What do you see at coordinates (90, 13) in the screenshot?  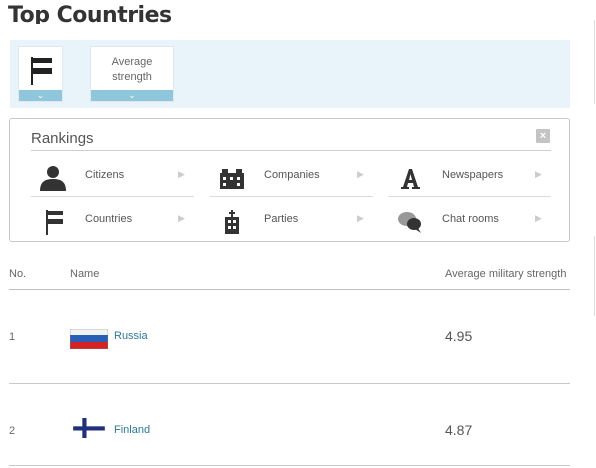 I see `page-title: Top Countries` at bounding box center [90, 13].